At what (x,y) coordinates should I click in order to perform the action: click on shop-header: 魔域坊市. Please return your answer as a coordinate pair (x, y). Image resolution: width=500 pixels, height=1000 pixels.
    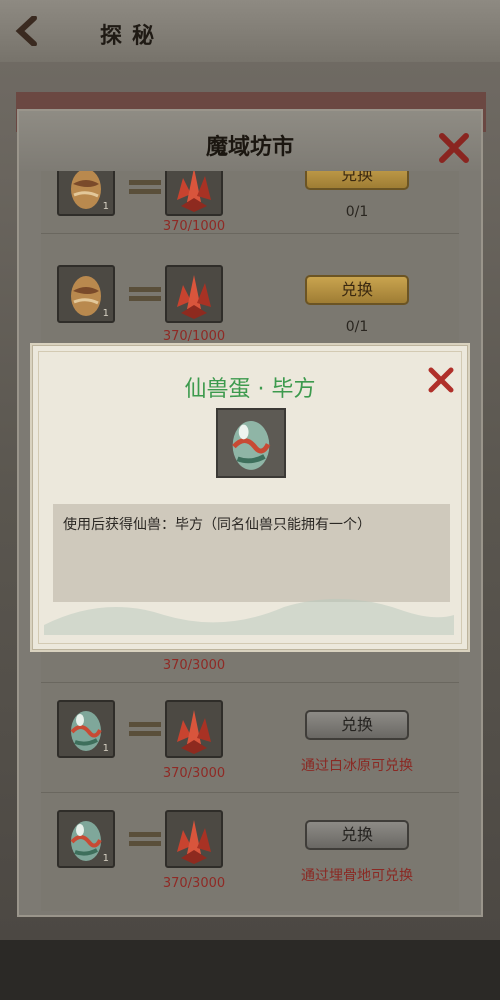
    Looking at the image, I should click on (250, 141).